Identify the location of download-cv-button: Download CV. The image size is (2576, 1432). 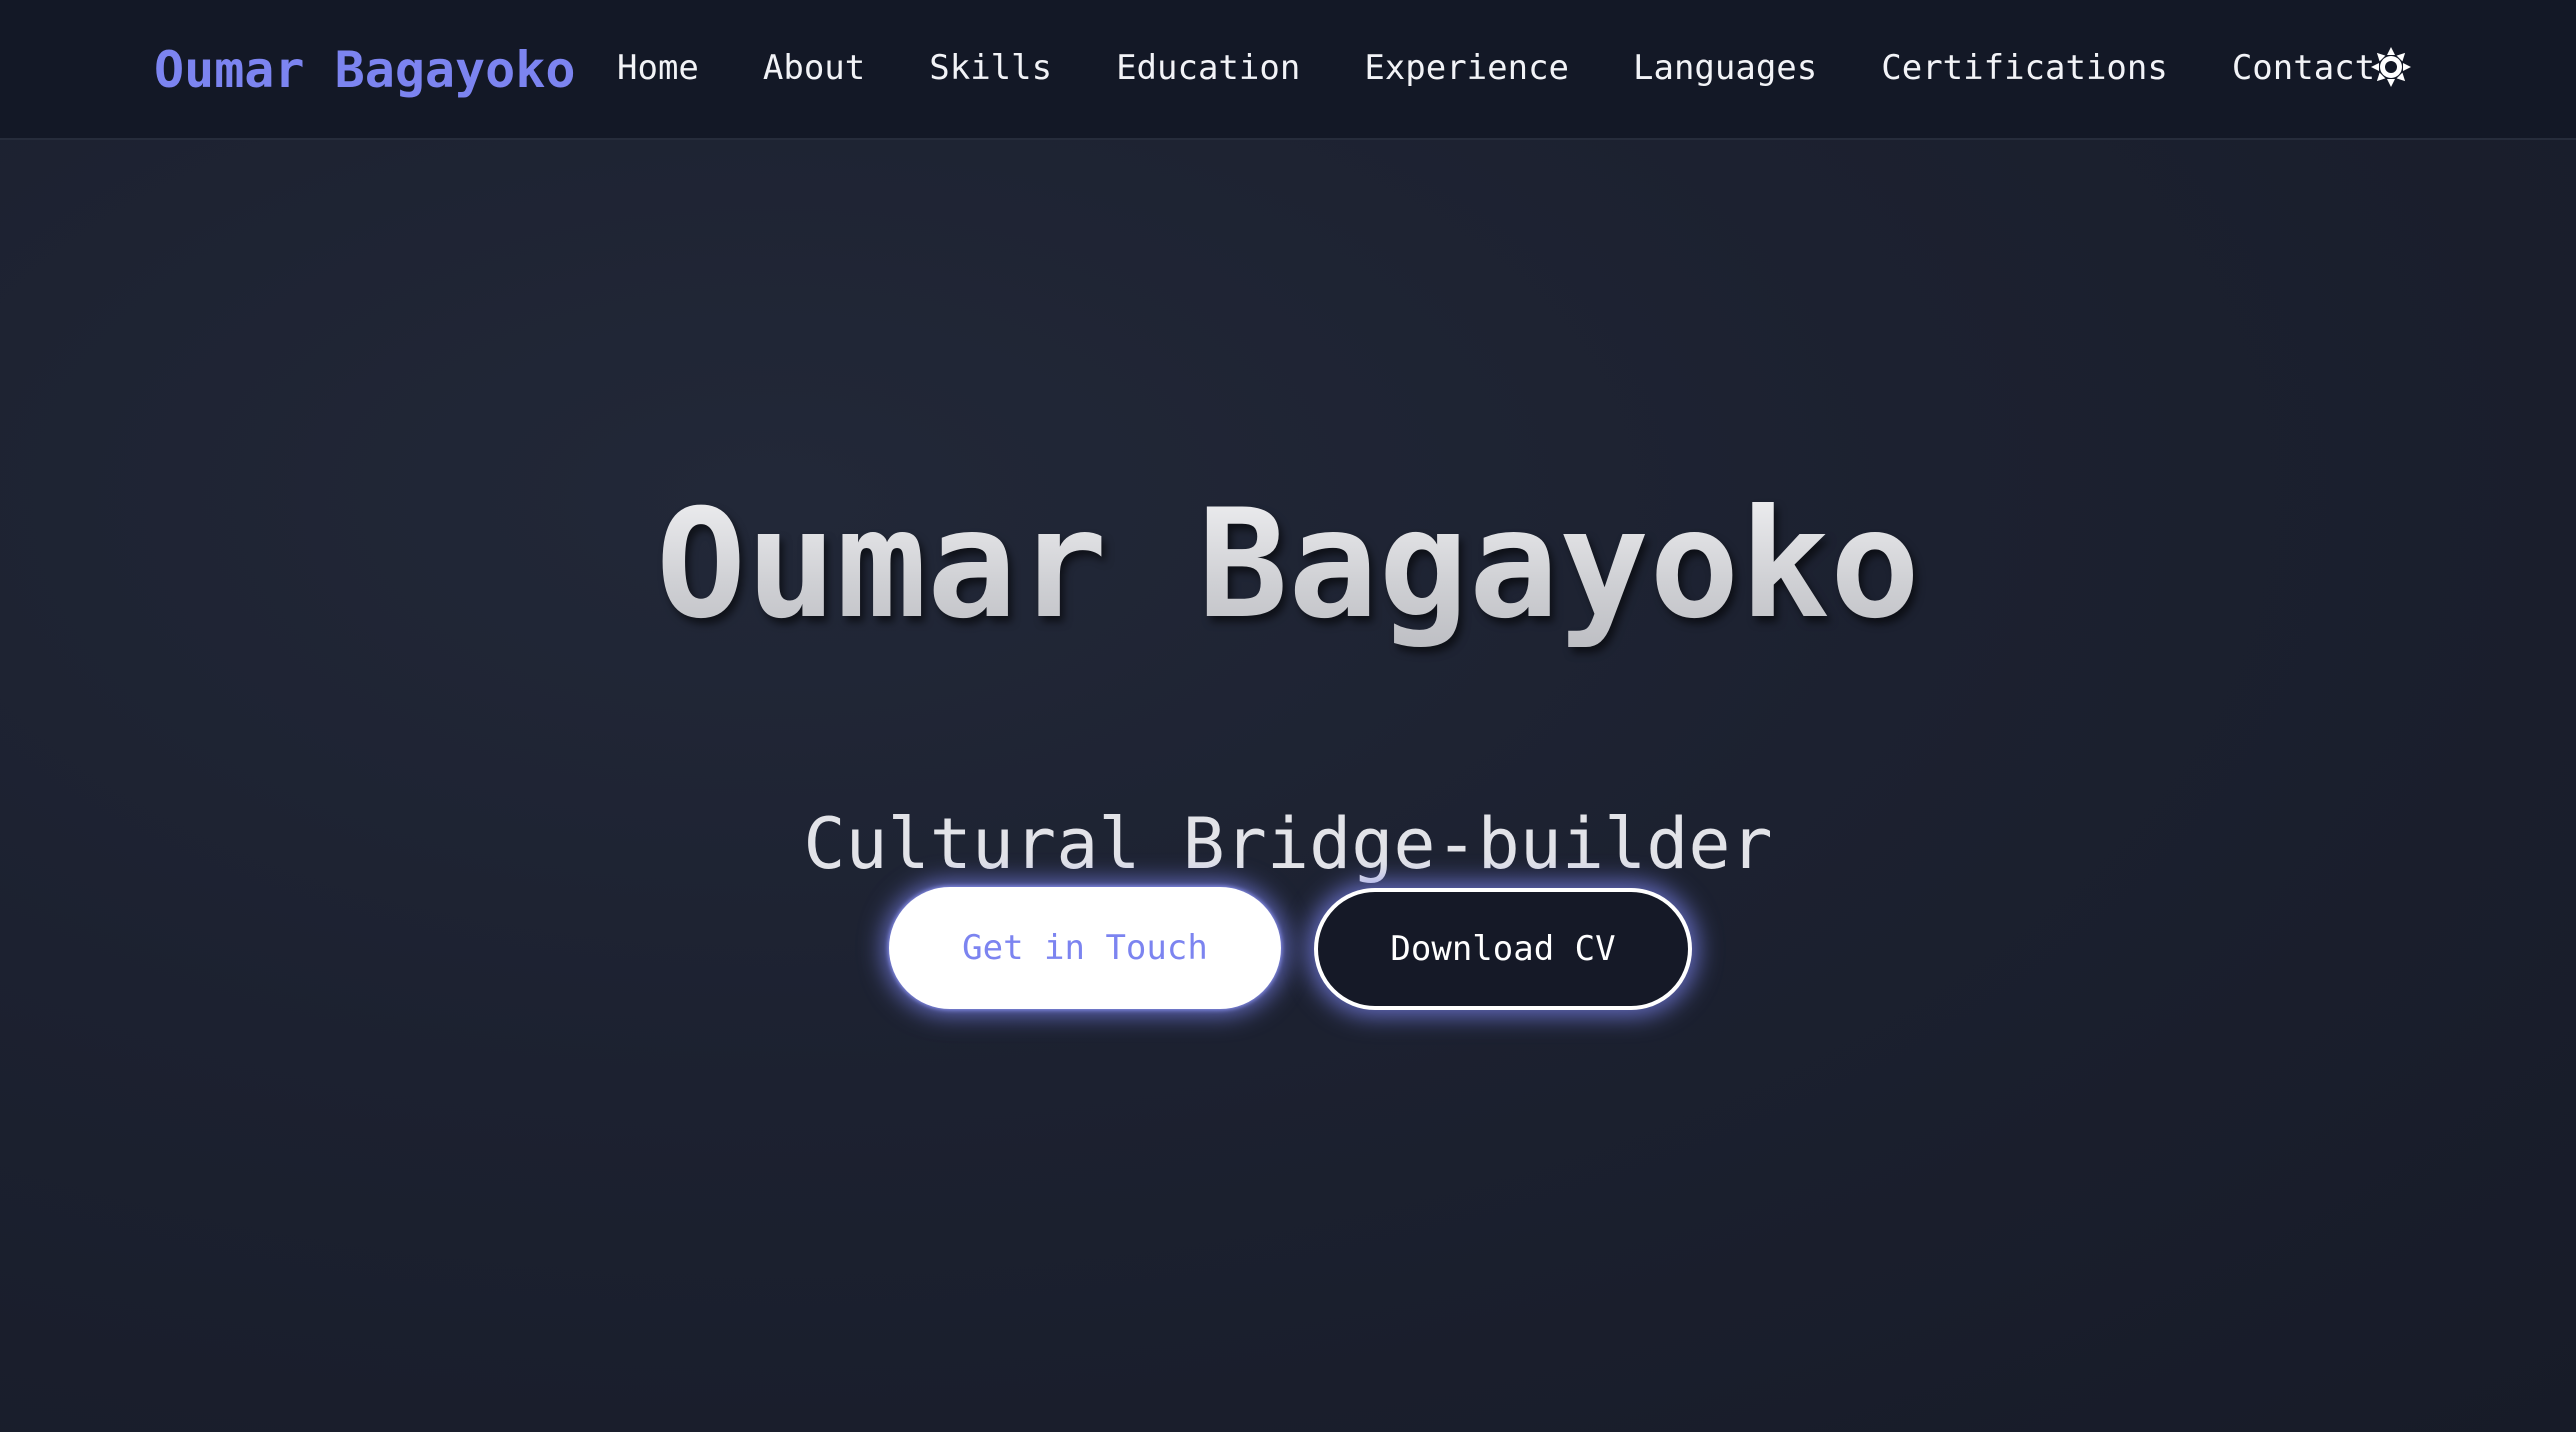
(1503, 949).